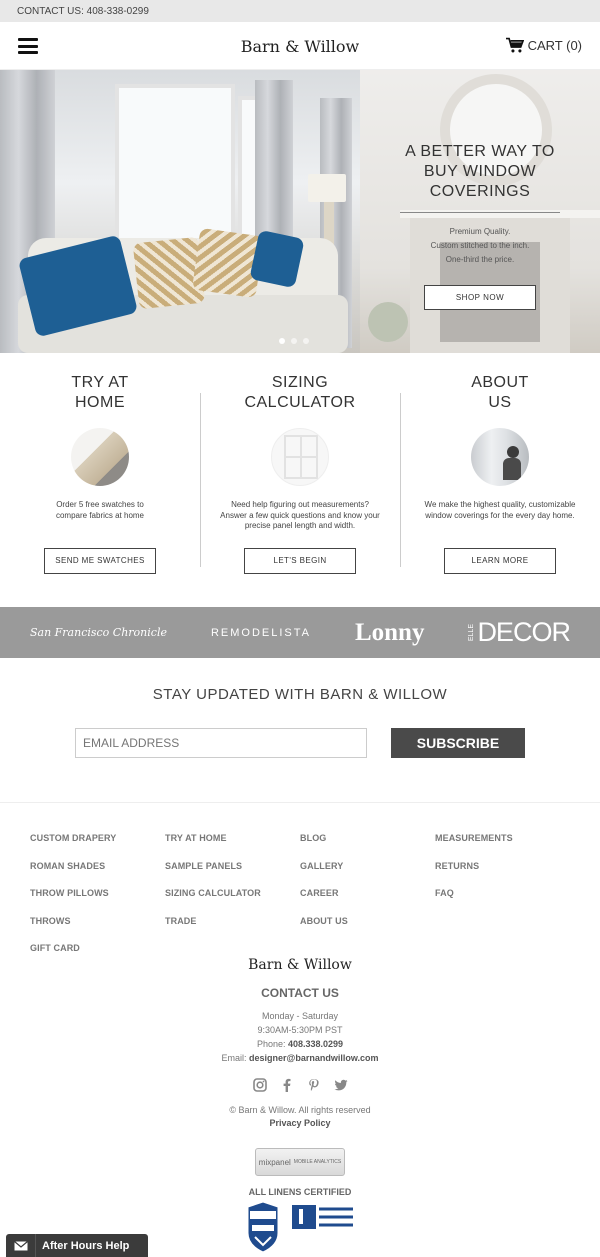  What do you see at coordinates (100, 457) in the screenshot?
I see `swatch-image` at bounding box center [100, 457].